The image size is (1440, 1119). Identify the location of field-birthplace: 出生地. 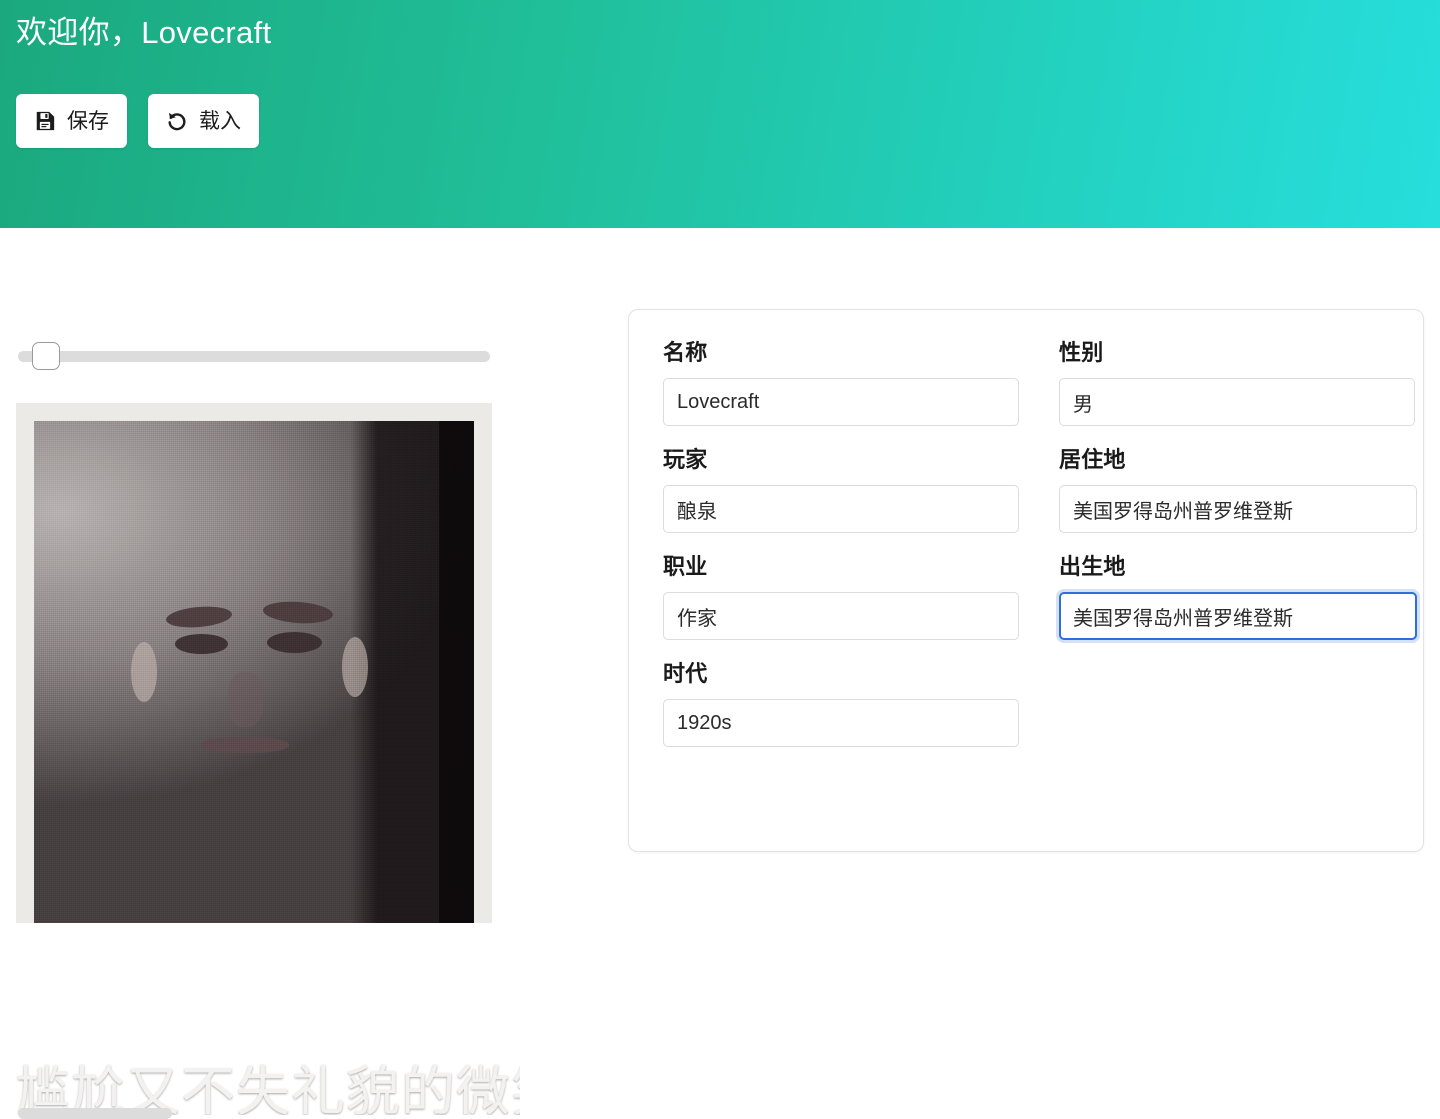
(1238, 597).